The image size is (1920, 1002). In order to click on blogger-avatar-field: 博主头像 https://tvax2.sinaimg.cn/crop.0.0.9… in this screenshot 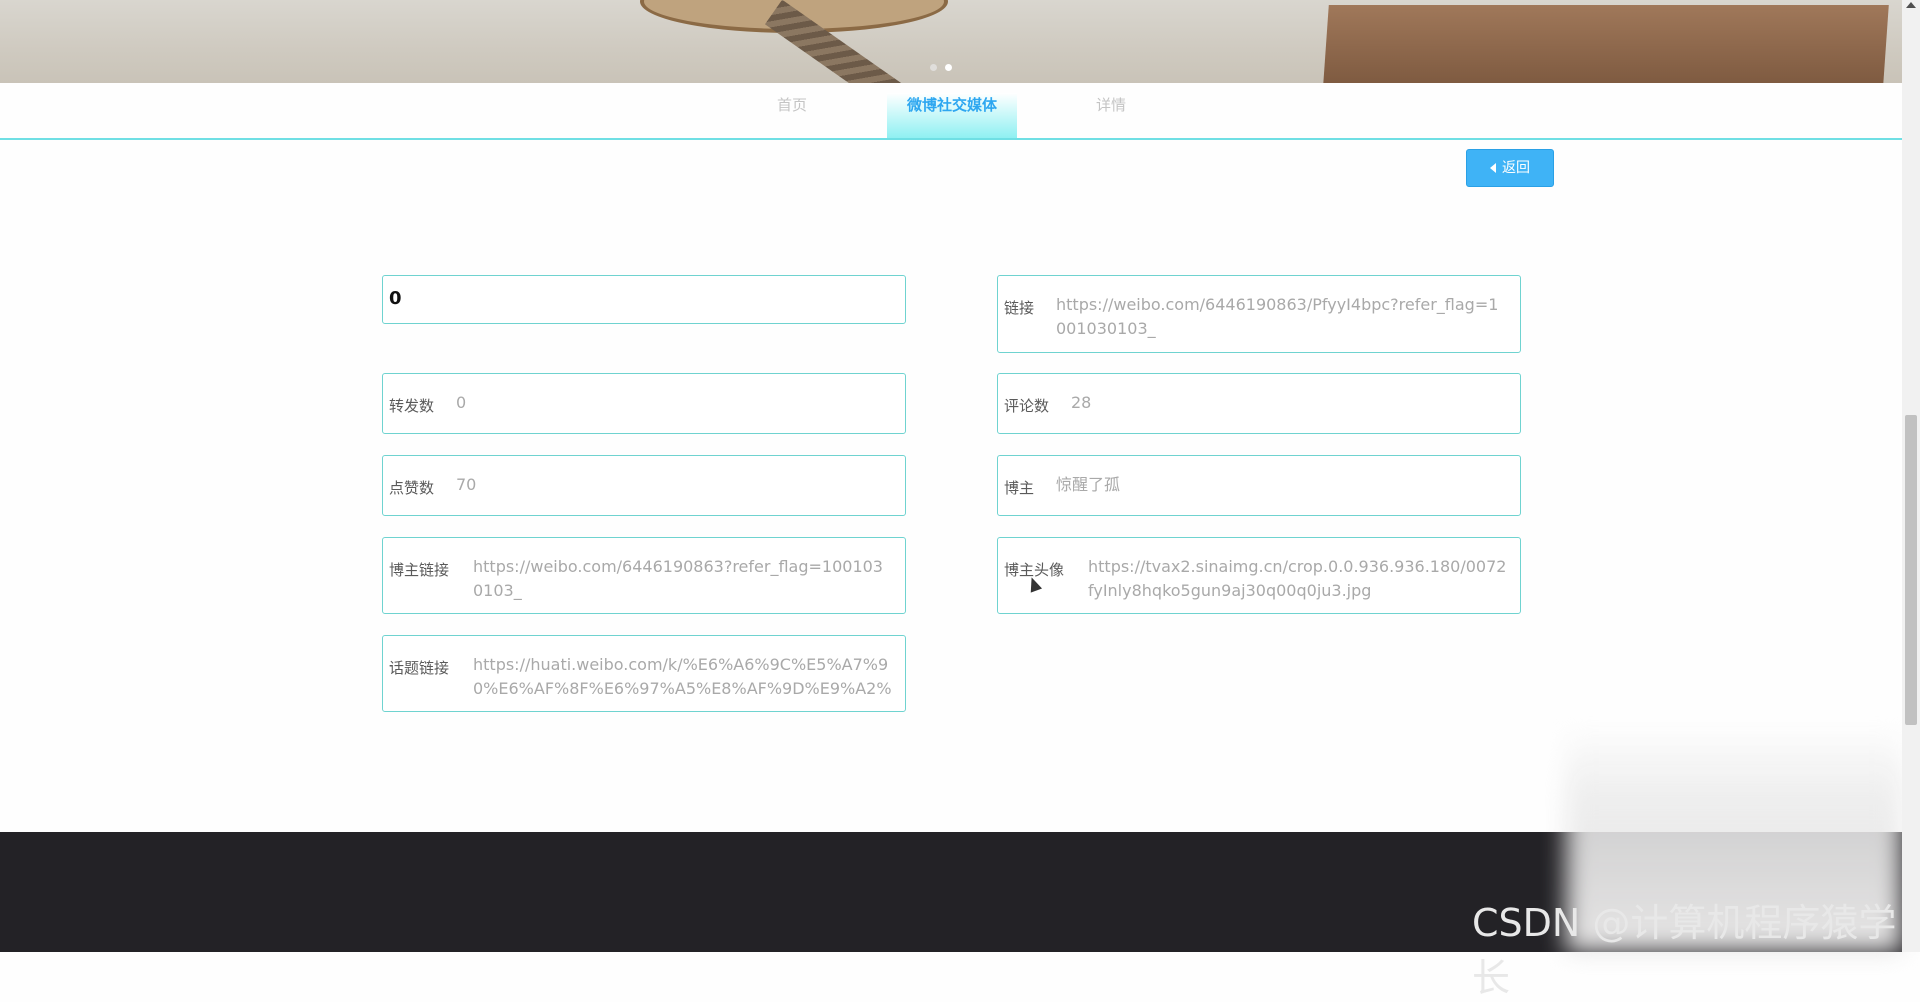, I will do `click(1259, 575)`.